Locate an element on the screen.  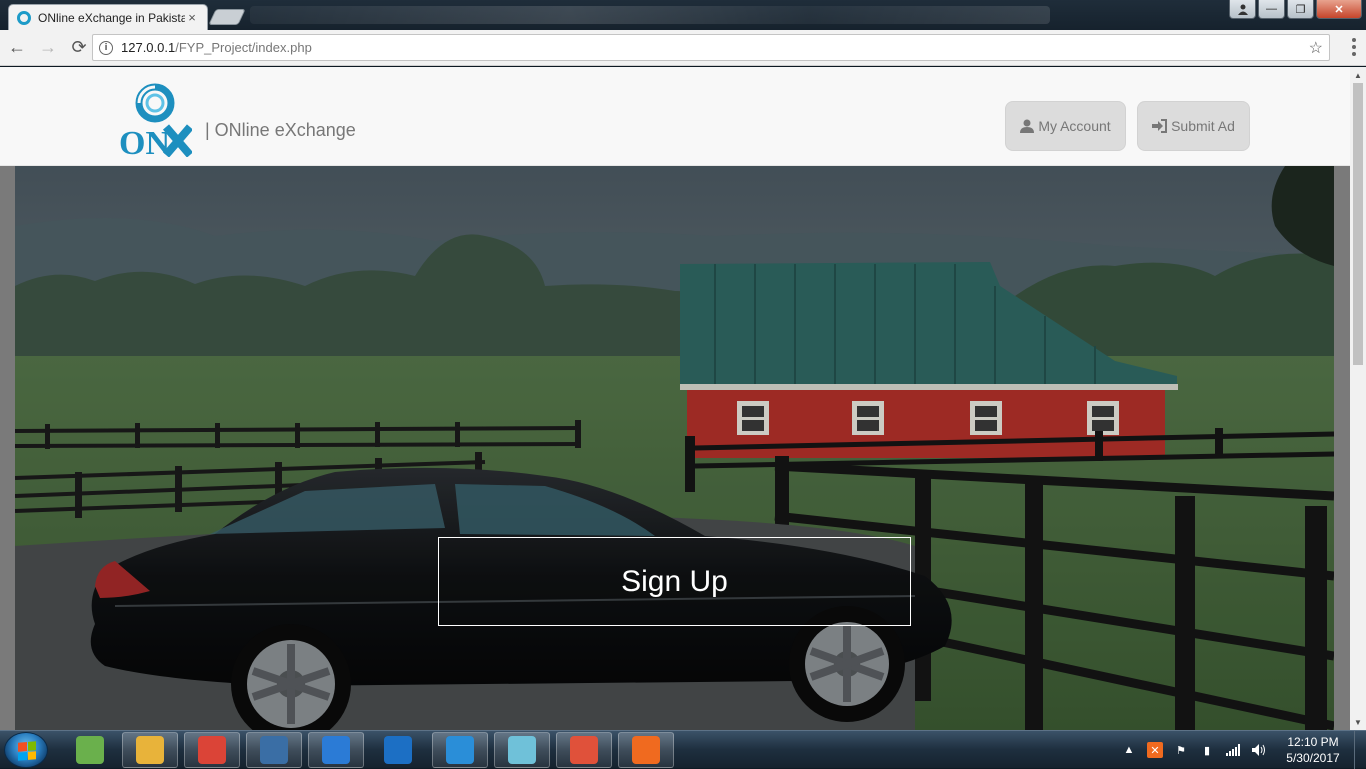
taskbar-file-explorer is located at coordinates (150, 750).